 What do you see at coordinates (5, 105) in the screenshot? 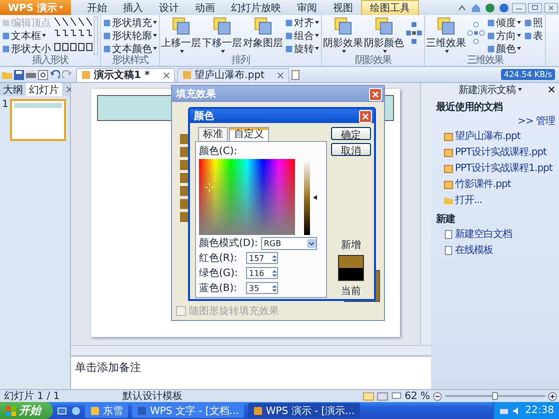
I see `slide-number: 1` at bounding box center [5, 105].